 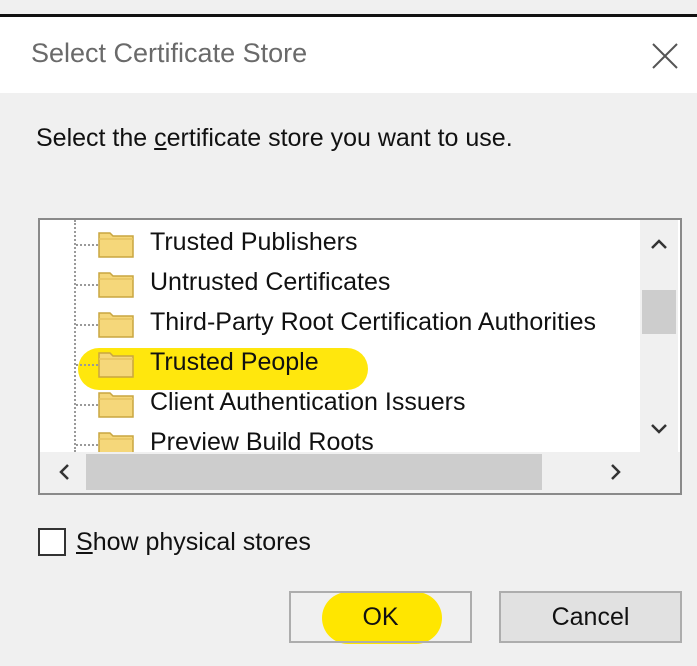 What do you see at coordinates (270, 282) in the screenshot?
I see `store-item-label: Untrusted Certificates` at bounding box center [270, 282].